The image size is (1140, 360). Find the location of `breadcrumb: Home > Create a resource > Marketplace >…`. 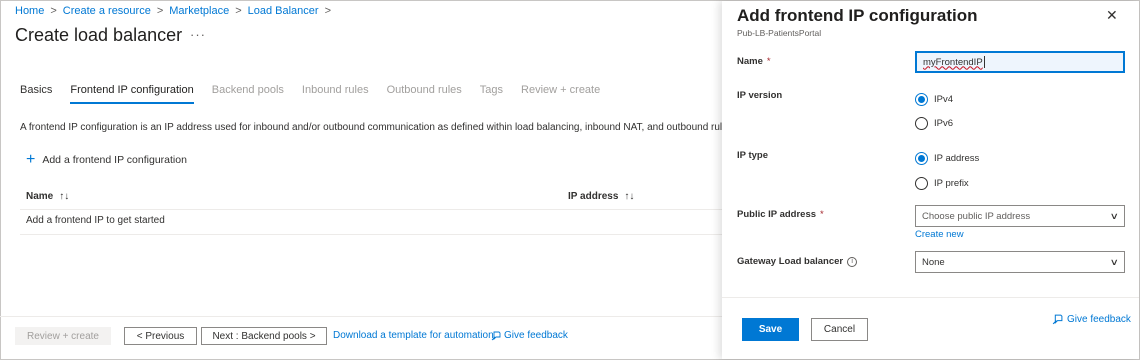

breadcrumb: Home > Create a resource > Marketplace >… is located at coordinates (173, 11).